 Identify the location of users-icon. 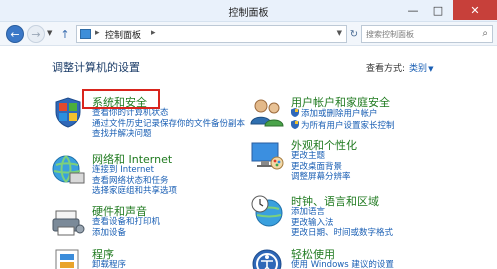
(267, 113).